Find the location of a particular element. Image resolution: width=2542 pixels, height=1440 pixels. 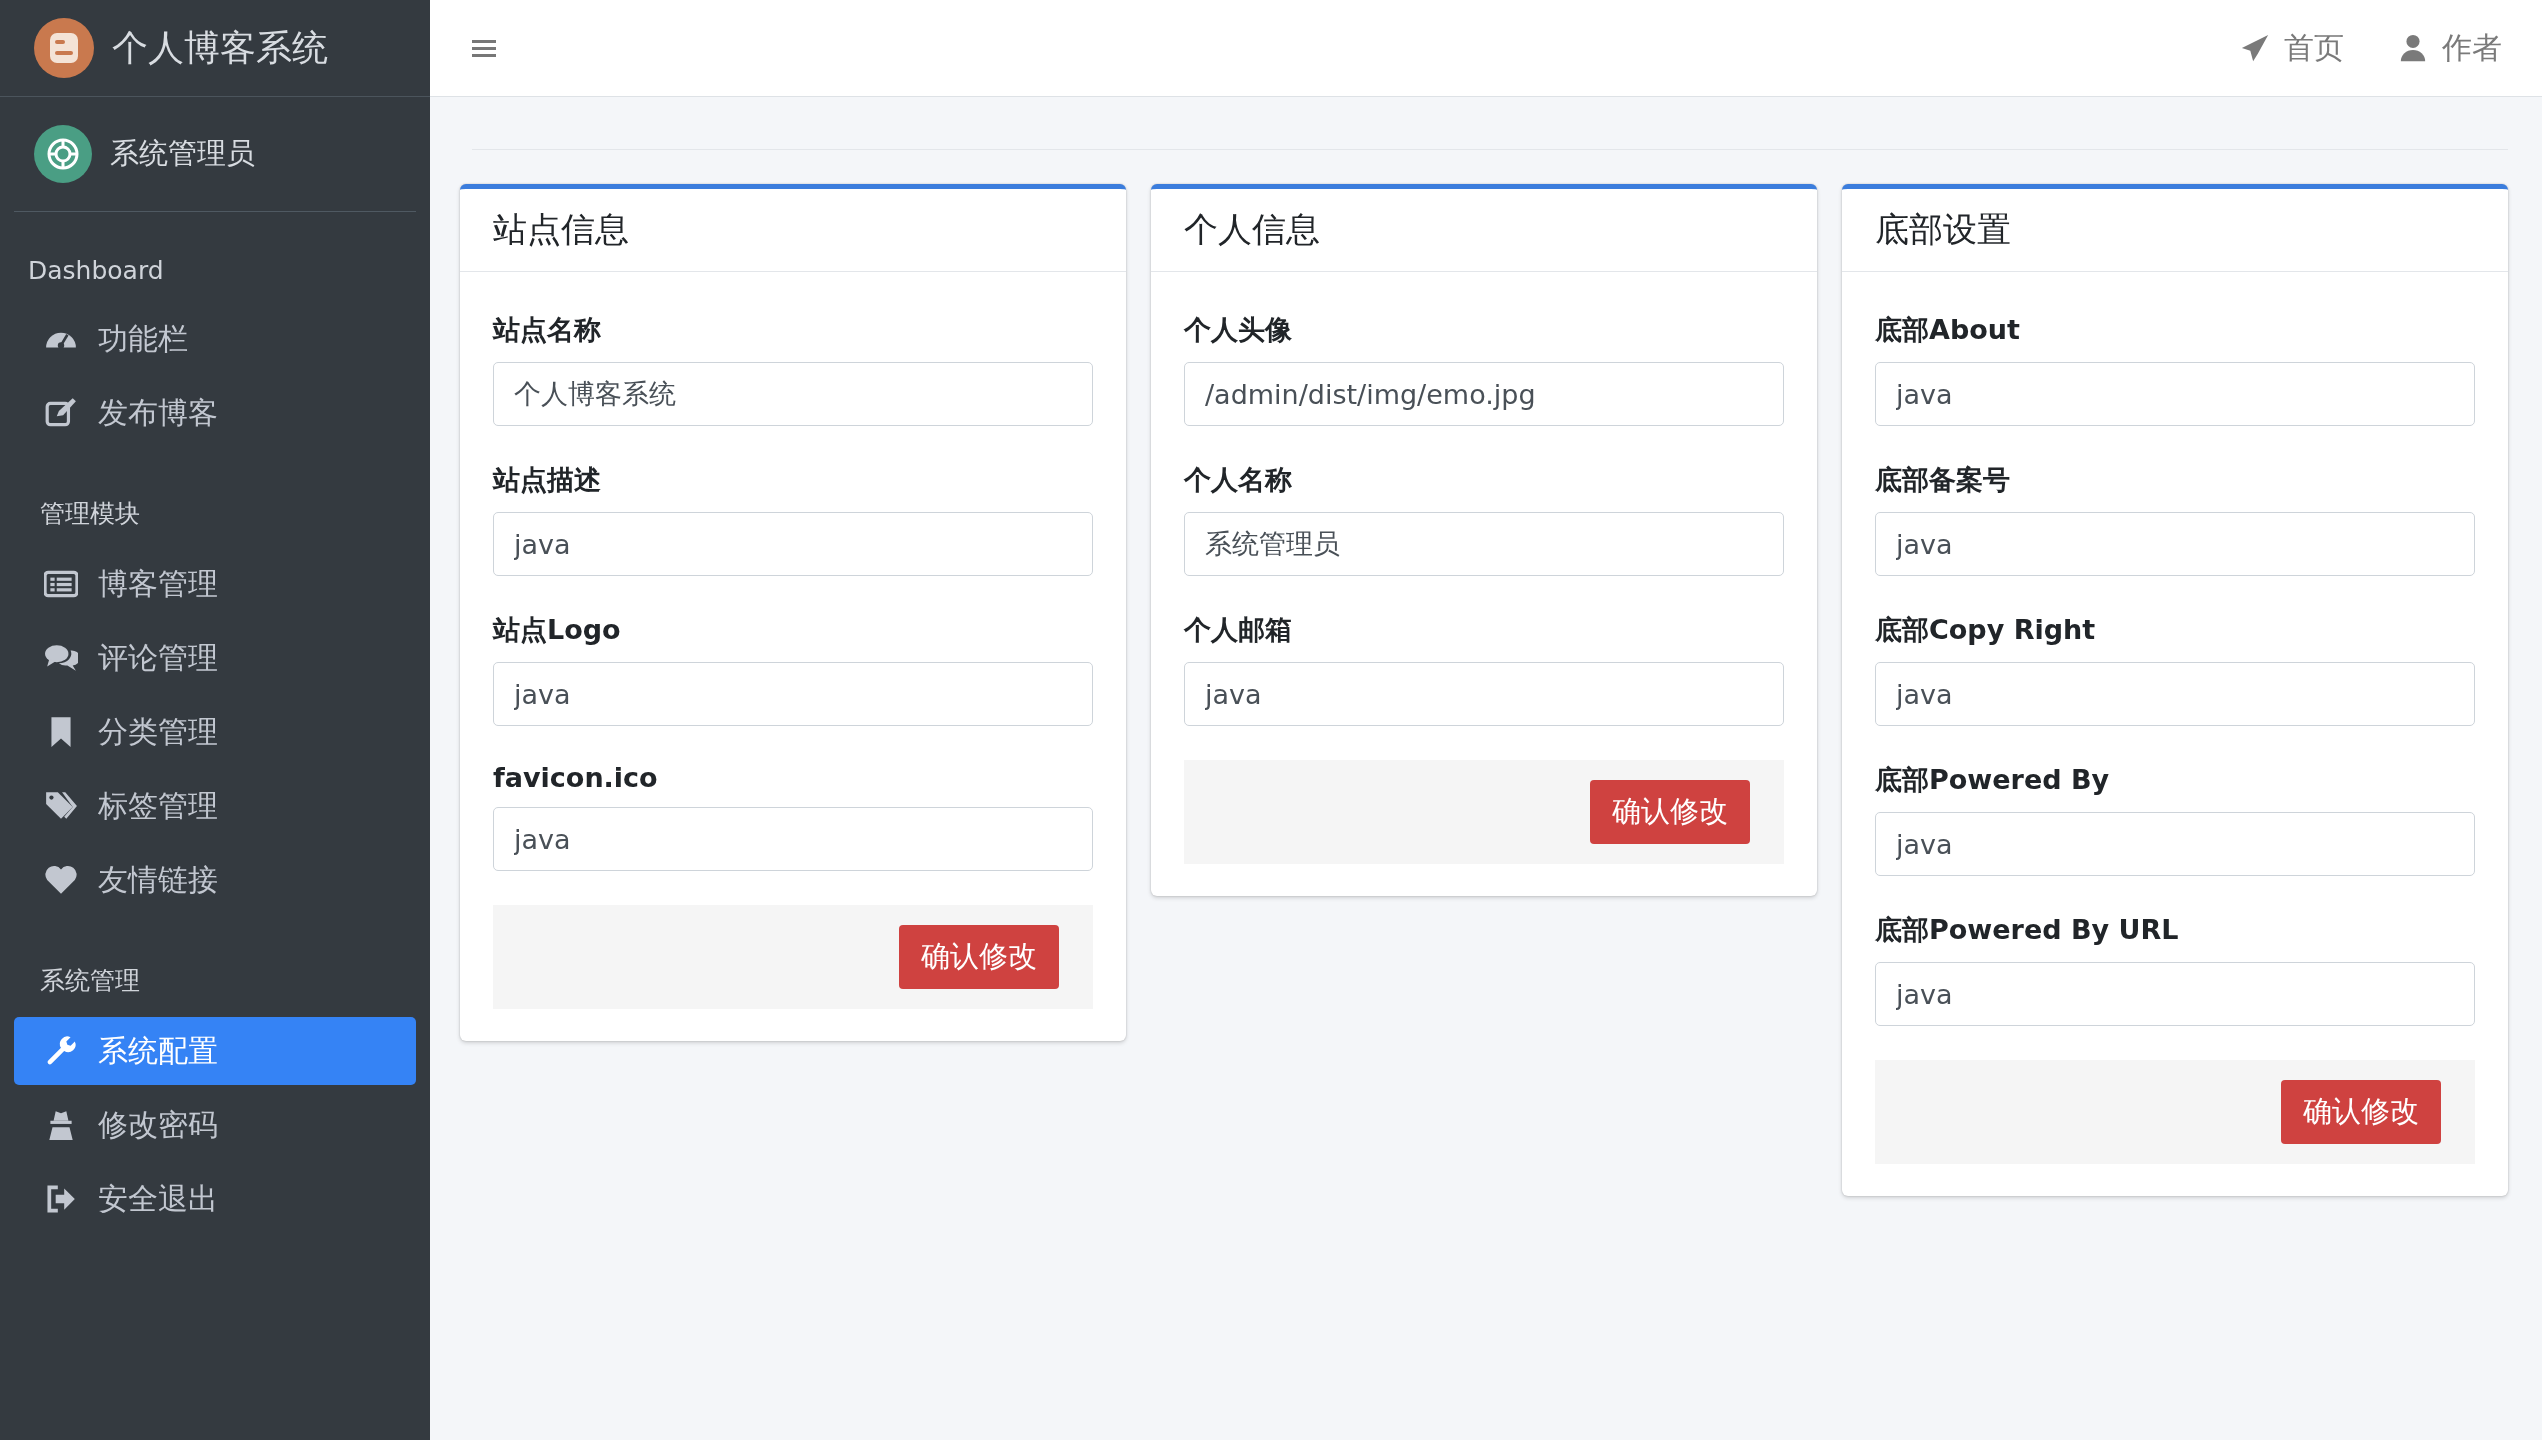

sidebar-item: 功能栏 is located at coordinates (215, 339).